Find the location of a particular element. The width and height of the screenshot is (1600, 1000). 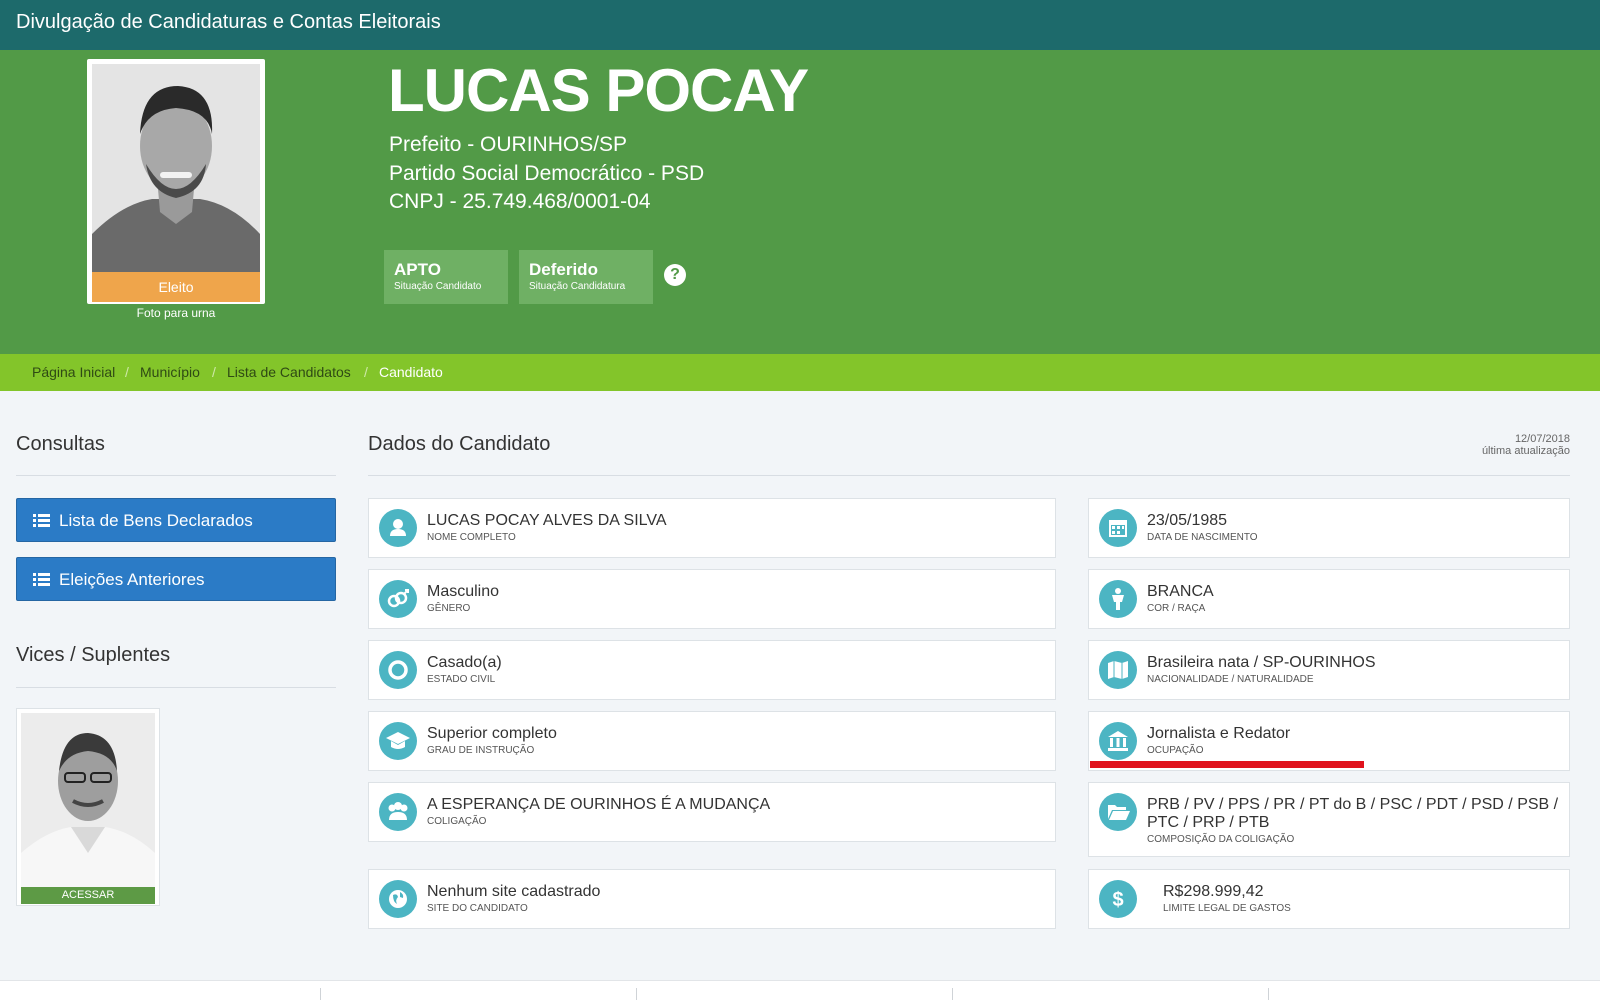

update-label: última atualização is located at coordinates (1525, 451).